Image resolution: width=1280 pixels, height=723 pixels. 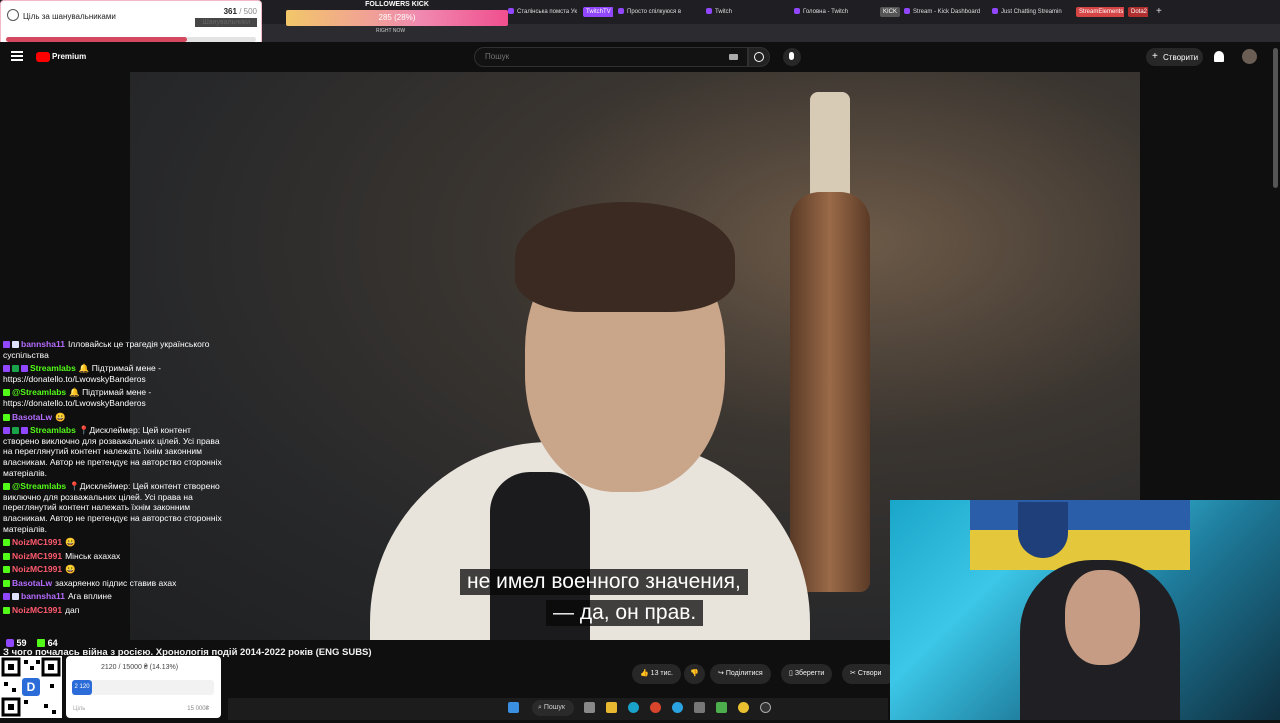 I want to click on chat-message: NoizMC1991 Мінськ ахахах, so click(x=115, y=556).